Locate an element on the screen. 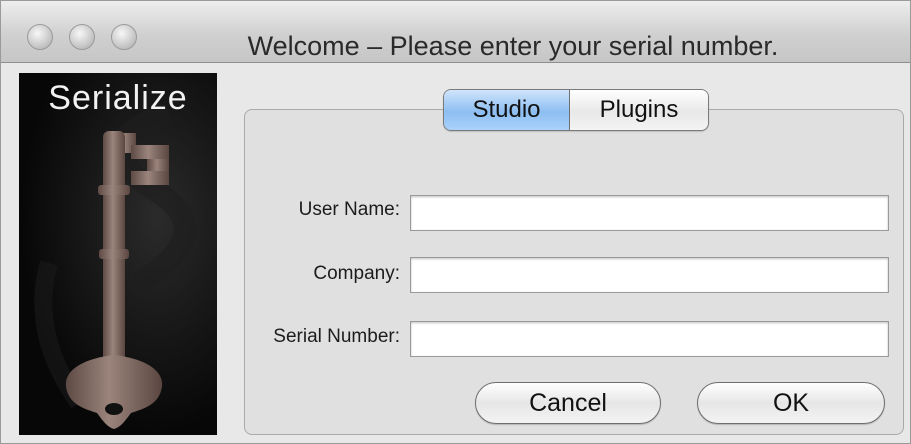  tab-bar: Studio Plugins is located at coordinates (576, 110).